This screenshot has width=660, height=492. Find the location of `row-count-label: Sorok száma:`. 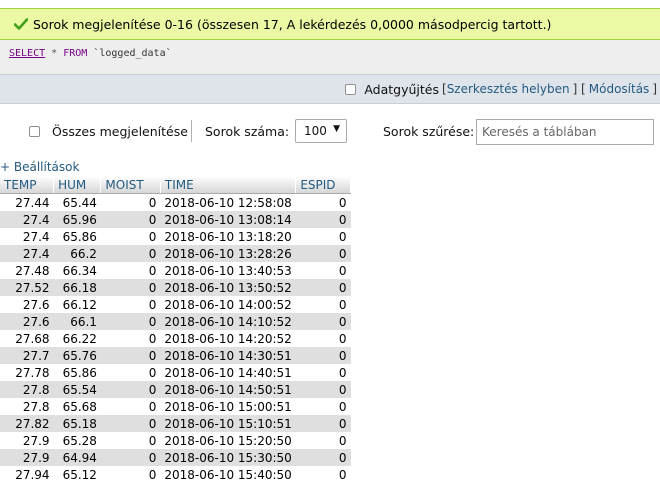

row-count-label: Sorok száma: is located at coordinates (247, 131).